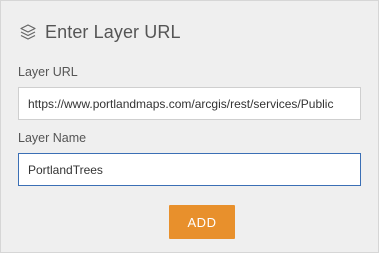 This screenshot has height=253, width=379. What do you see at coordinates (52, 138) in the screenshot?
I see `layer-name-label: Layer Name` at bounding box center [52, 138].